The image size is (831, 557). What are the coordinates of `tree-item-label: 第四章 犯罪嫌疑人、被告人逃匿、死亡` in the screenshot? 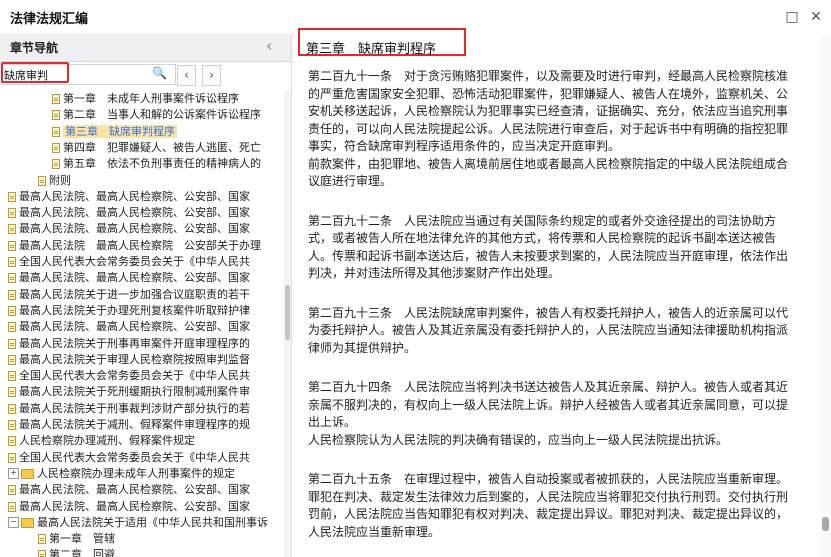 It's located at (162, 147).